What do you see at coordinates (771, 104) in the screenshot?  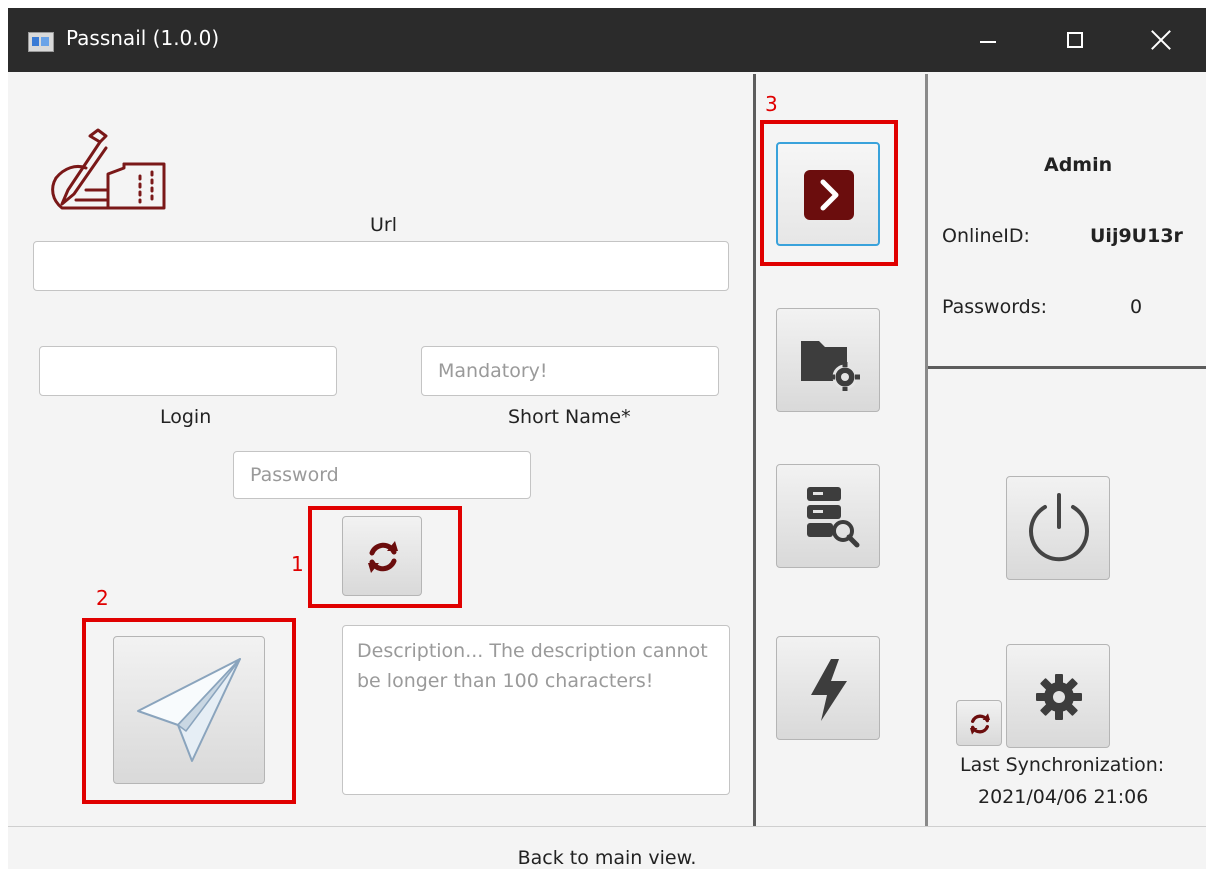 I see `annotation-marker-3: 3` at bounding box center [771, 104].